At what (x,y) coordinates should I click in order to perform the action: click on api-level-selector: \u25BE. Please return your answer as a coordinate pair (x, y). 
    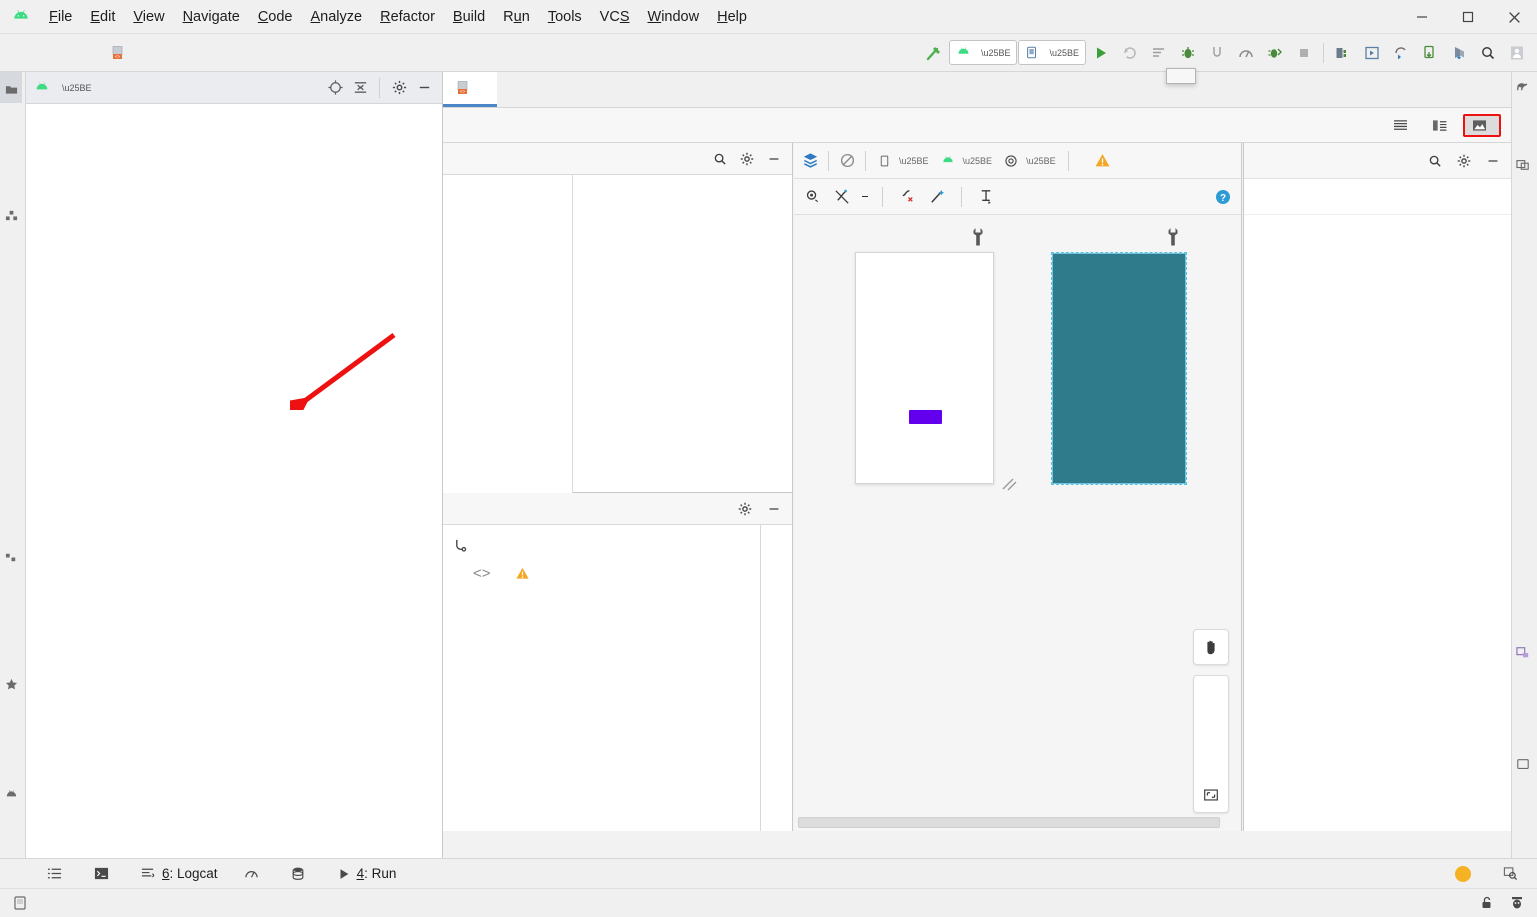
    Looking at the image, I should click on (967, 161).